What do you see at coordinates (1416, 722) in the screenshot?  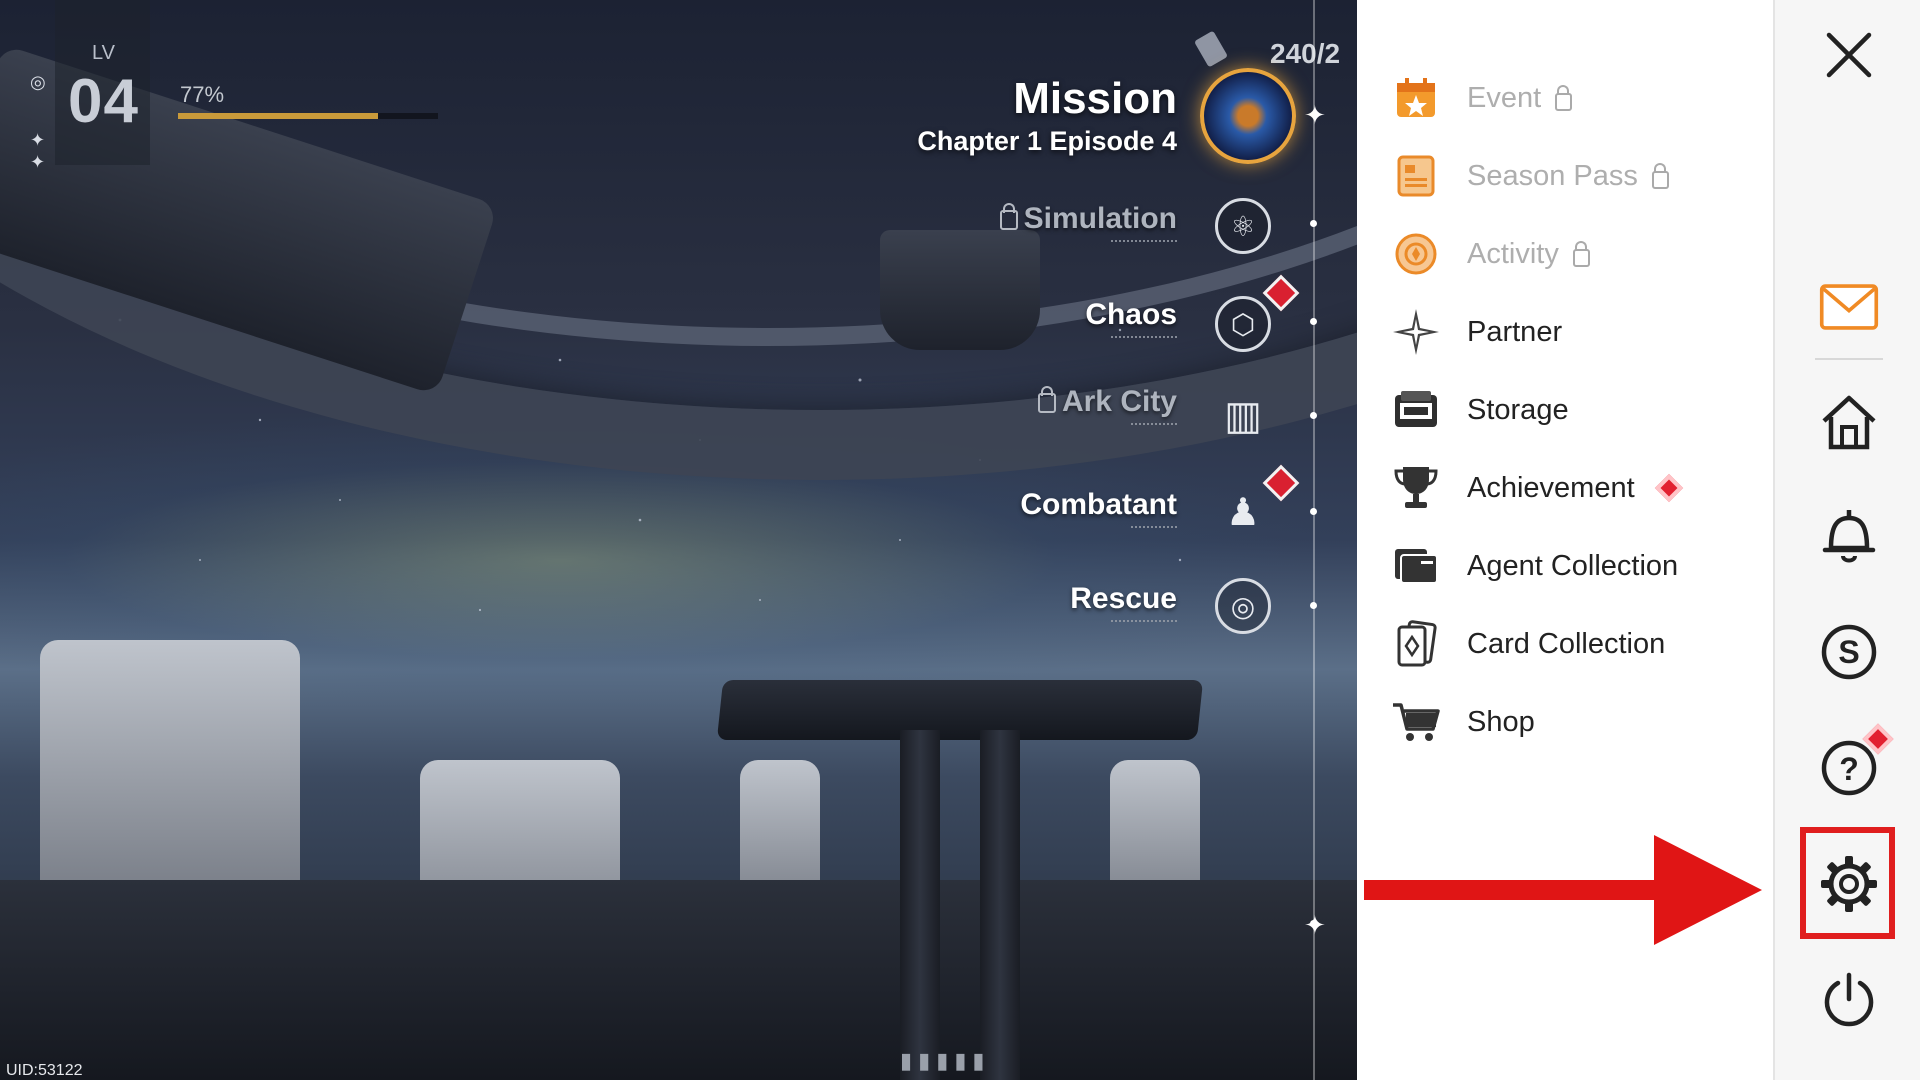 I see `cart-icon` at bounding box center [1416, 722].